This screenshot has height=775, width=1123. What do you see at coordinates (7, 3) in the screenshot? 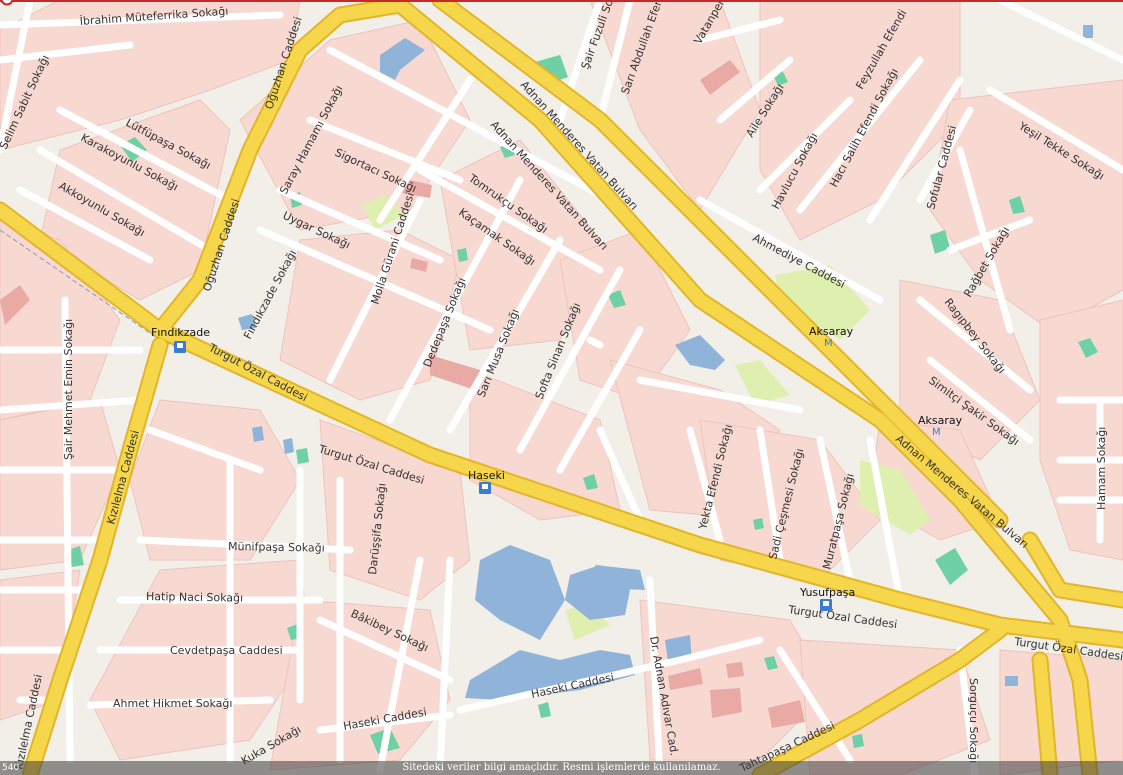
I see `location-marker-icon` at bounding box center [7, 3].